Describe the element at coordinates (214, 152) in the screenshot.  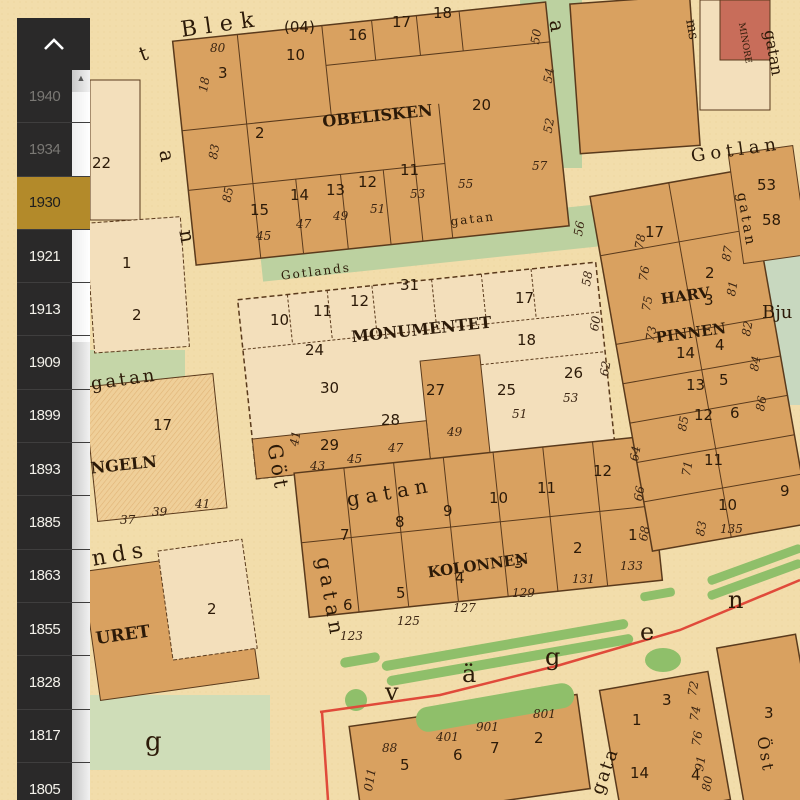
I see `svg-text: 83` at that location.